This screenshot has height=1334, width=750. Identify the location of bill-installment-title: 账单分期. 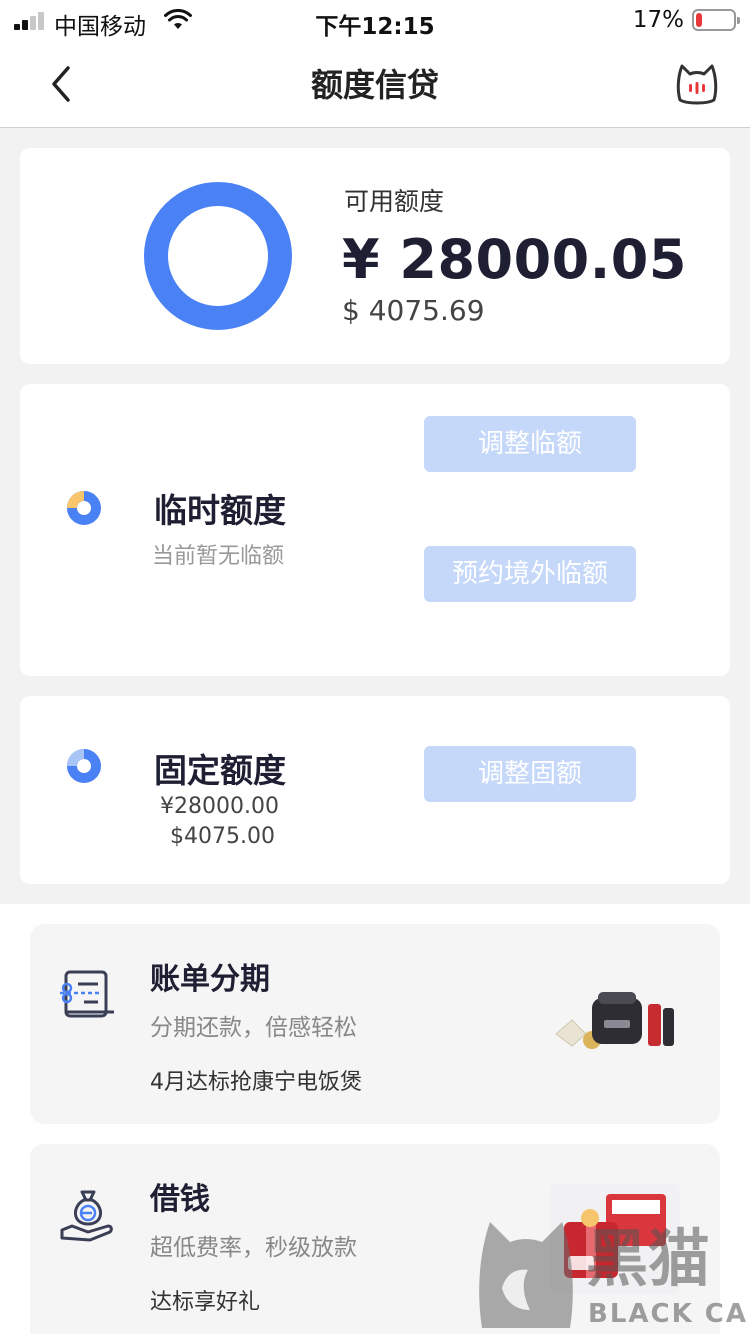
(210, 979).